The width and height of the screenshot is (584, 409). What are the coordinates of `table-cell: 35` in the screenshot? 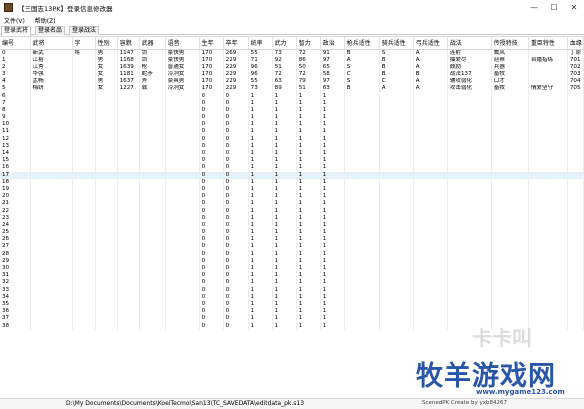 It's located at (15, 304).